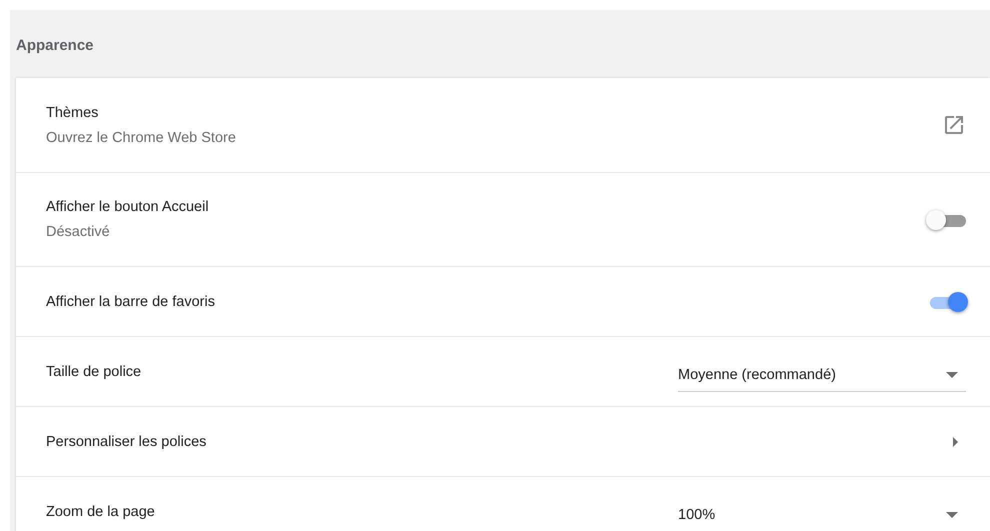 This screenshot has height=531, width=990. Describe the element at coordinates (55, 46) in the screenshot. I see `section-title: Apparence` at that location.